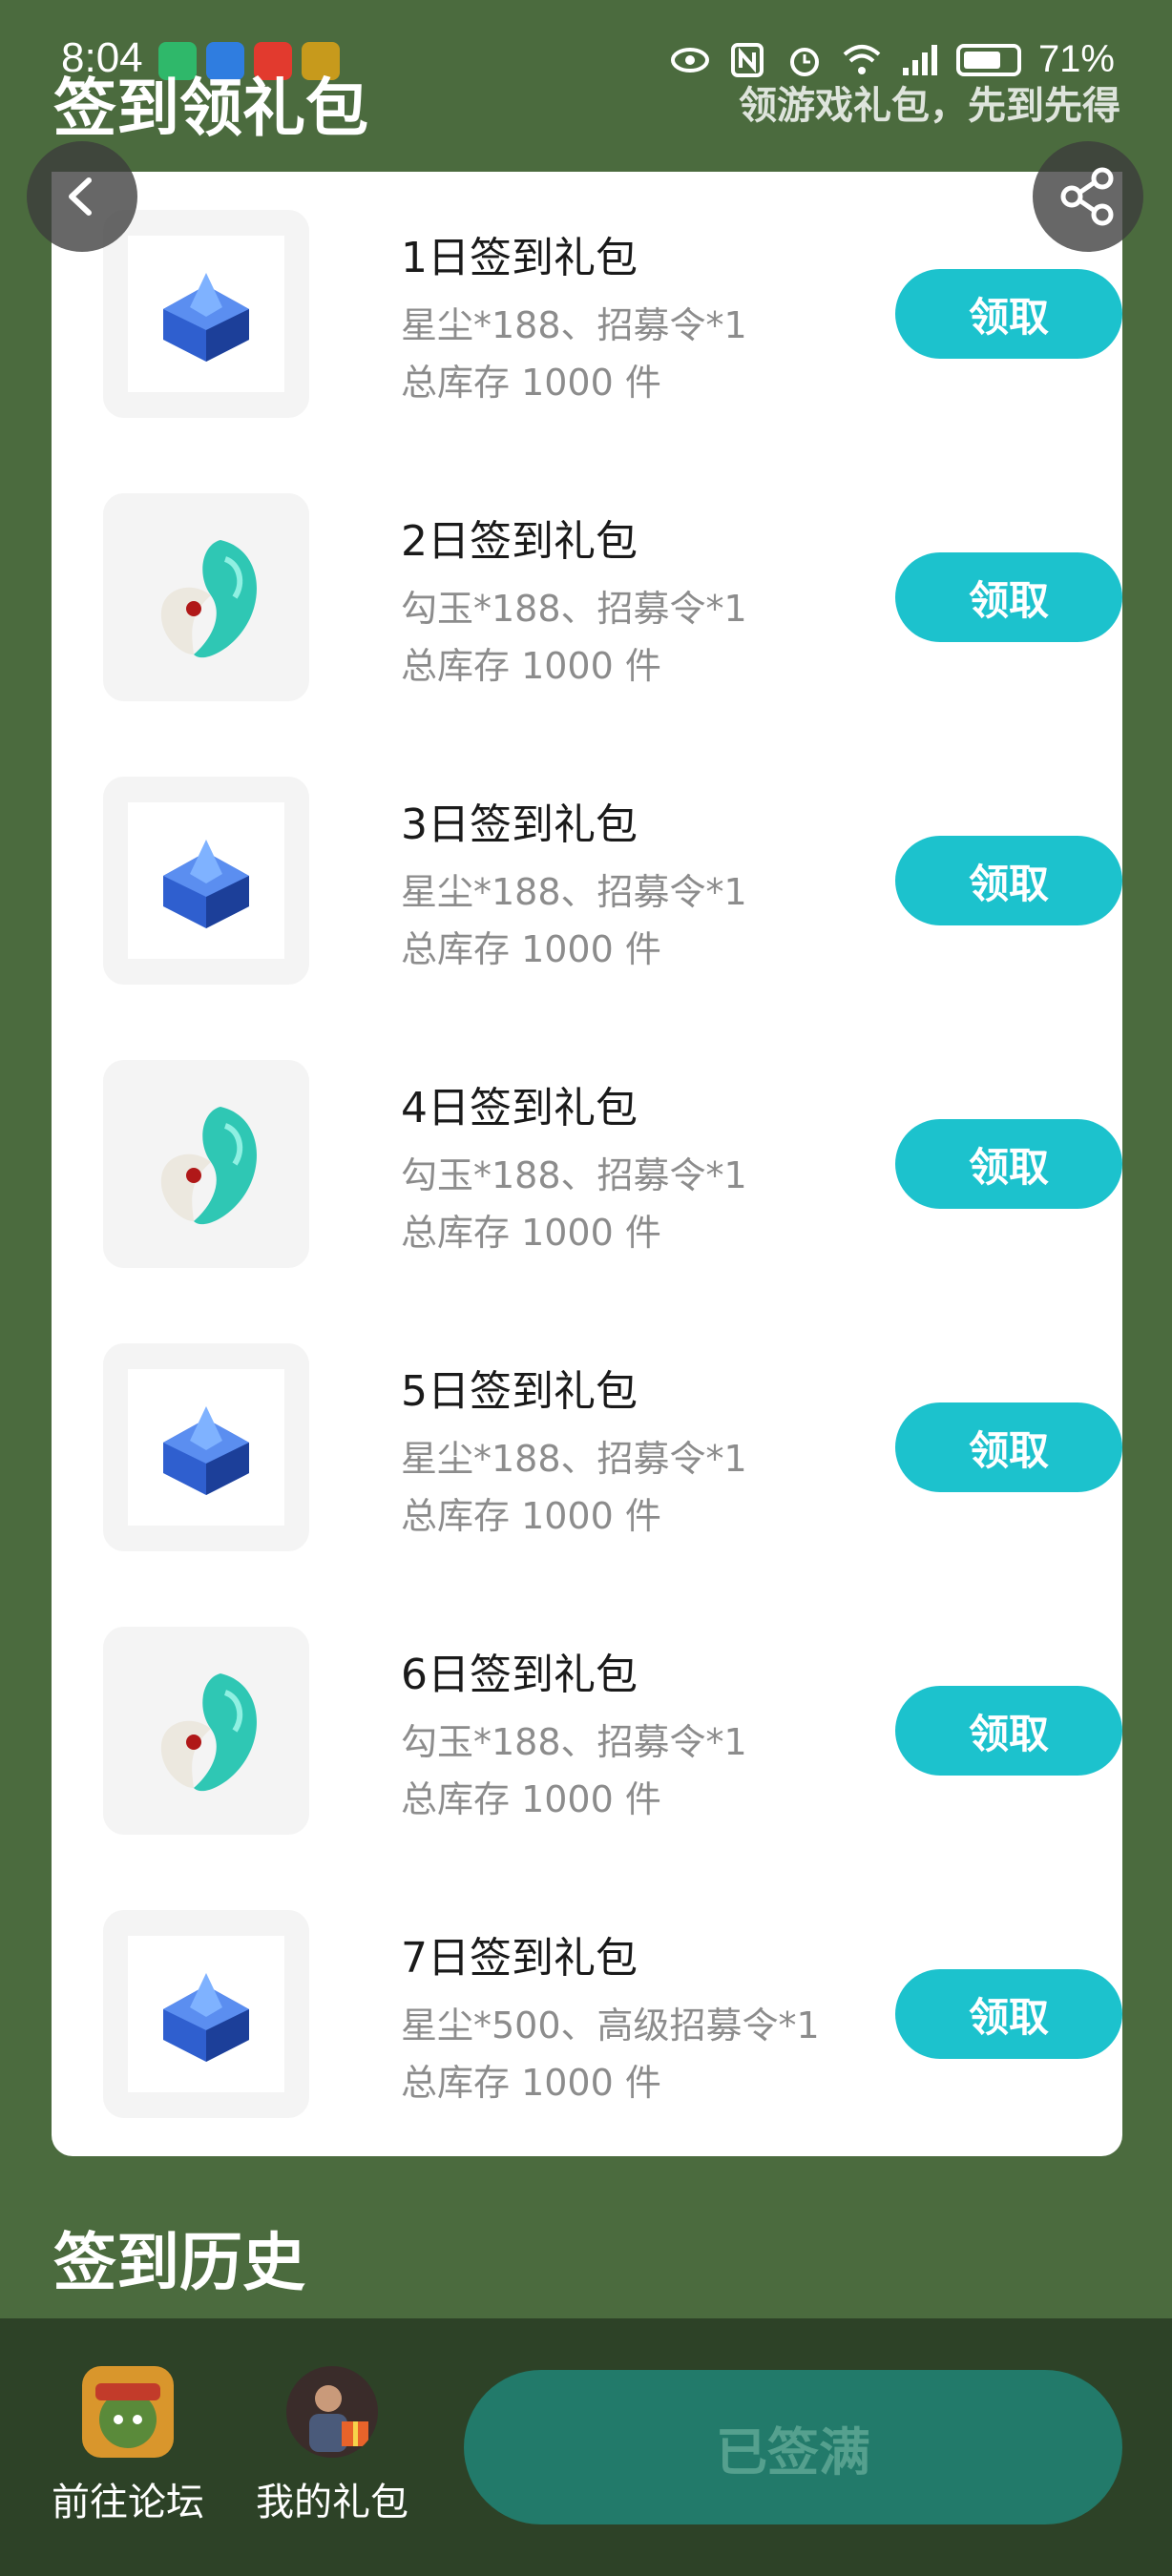 The image size is (1172, 2576). I want to click on gift-row: 1日签到礼包 星尘*188、招募令*1 总库存 1000 件 领取, so click(612, 314).